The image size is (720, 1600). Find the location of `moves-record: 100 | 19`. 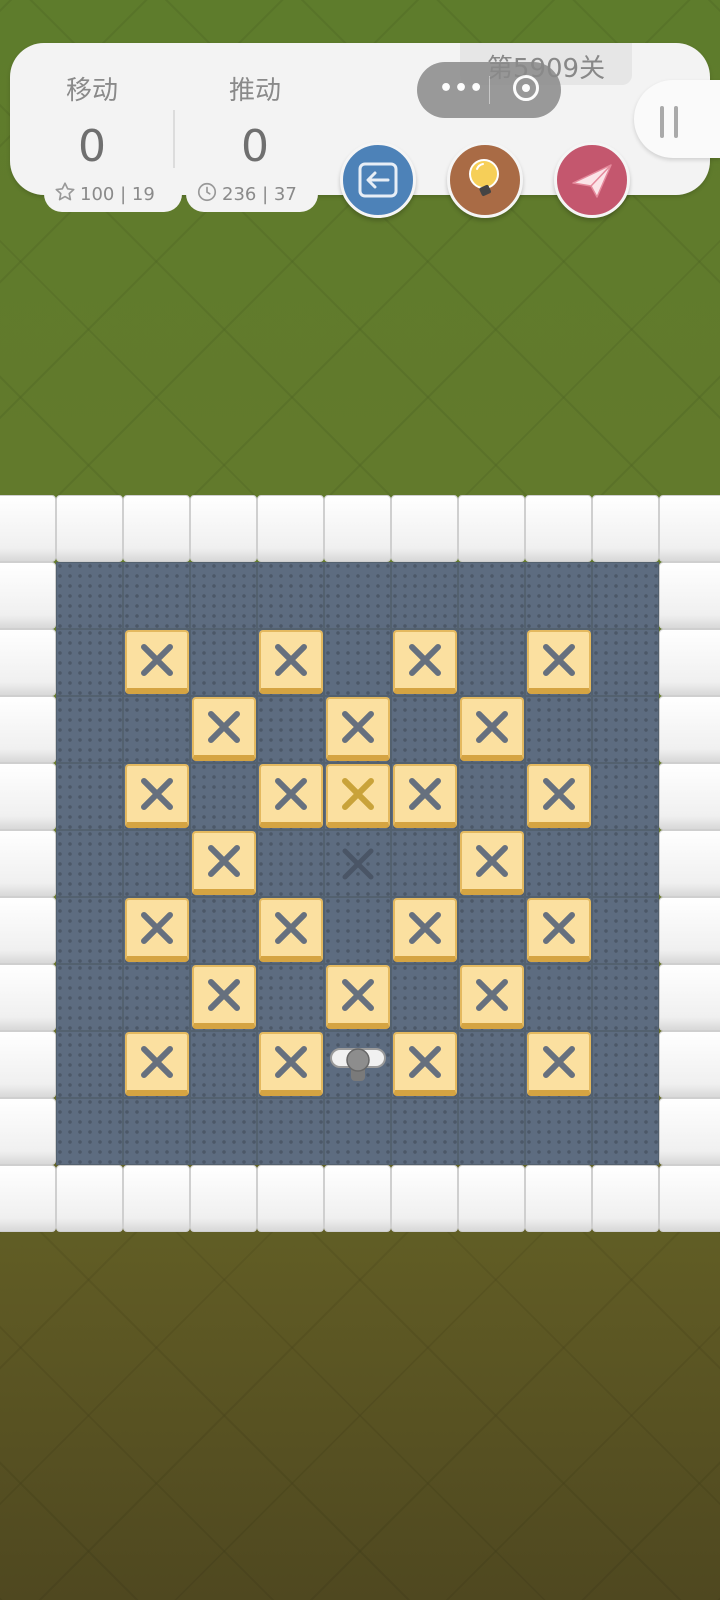

moves-record: 100 | 19 is located at coordinates (113, 194).